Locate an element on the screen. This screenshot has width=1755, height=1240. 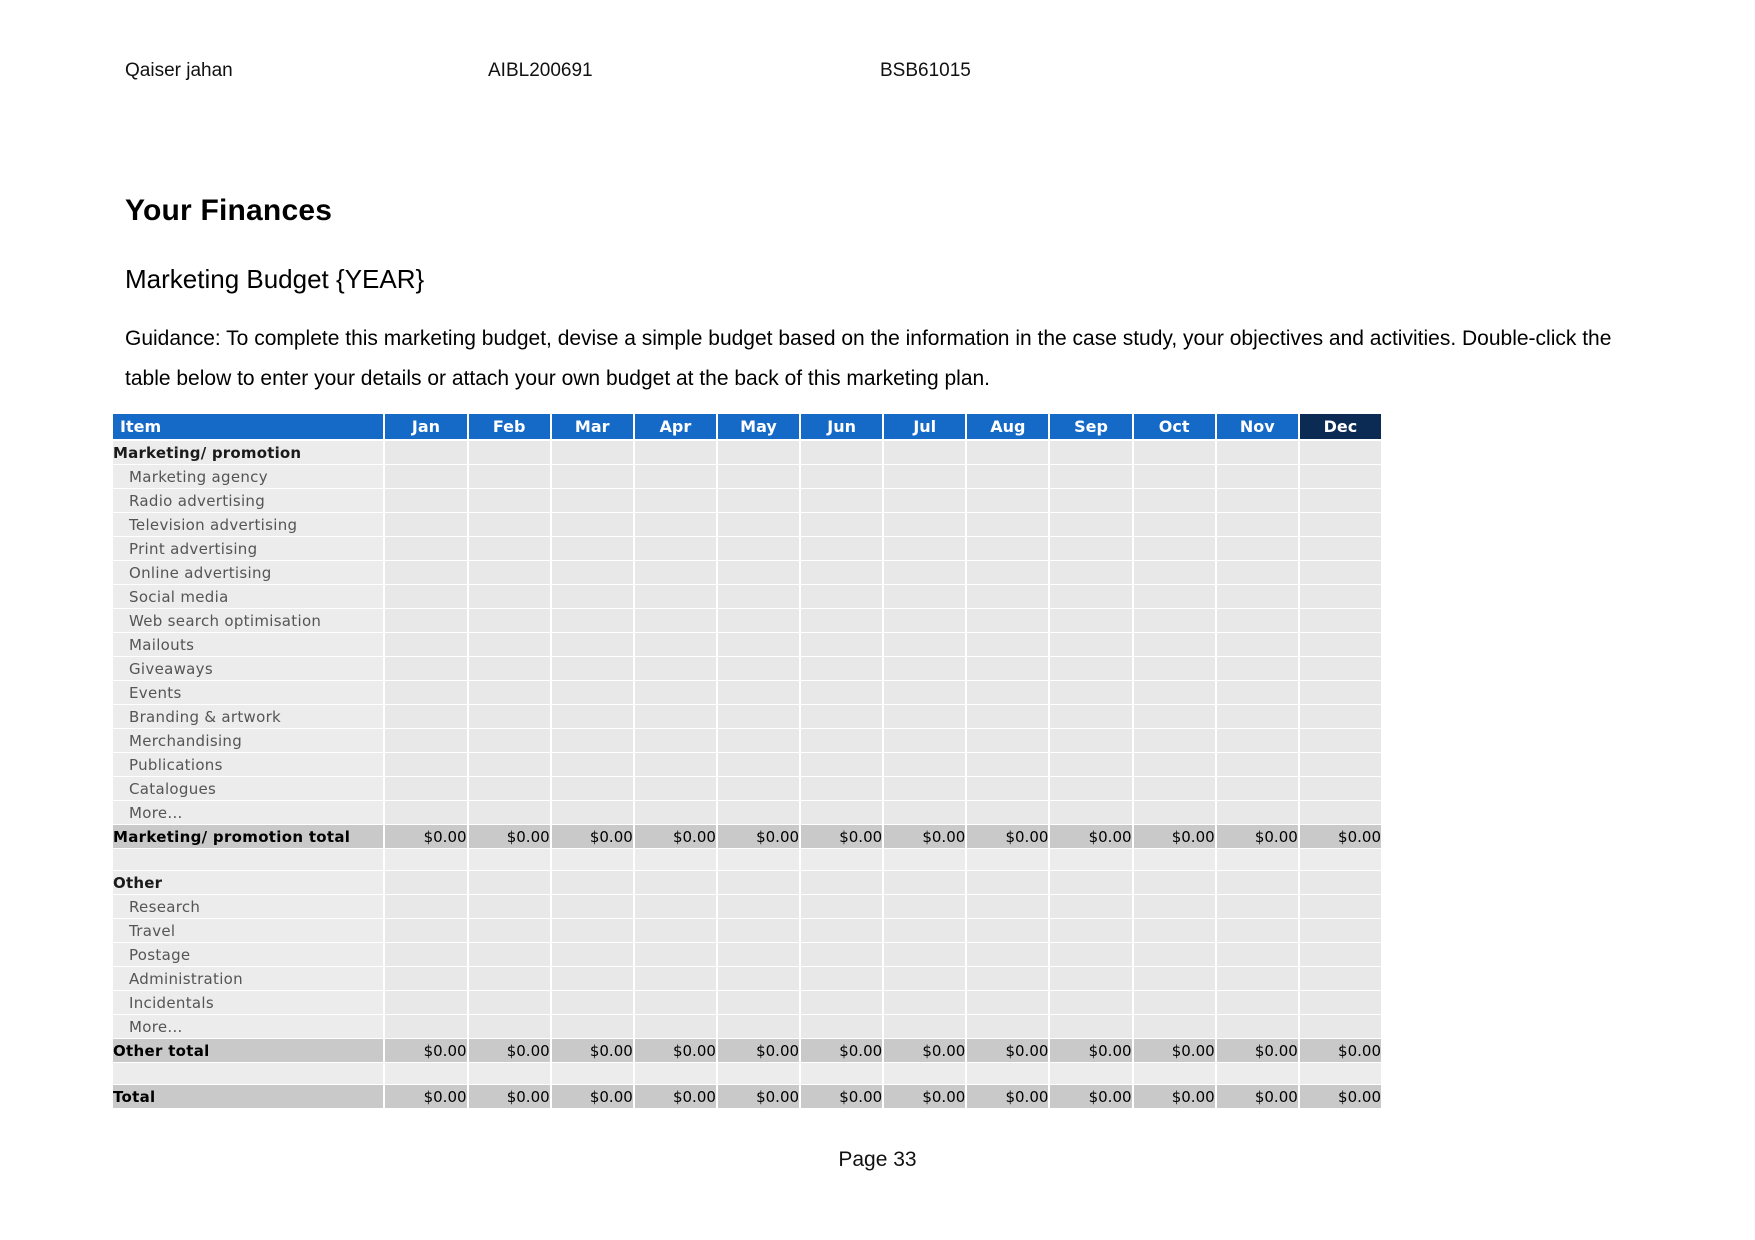
column-header-sep: Sep is located at coordinates (1092, 427).